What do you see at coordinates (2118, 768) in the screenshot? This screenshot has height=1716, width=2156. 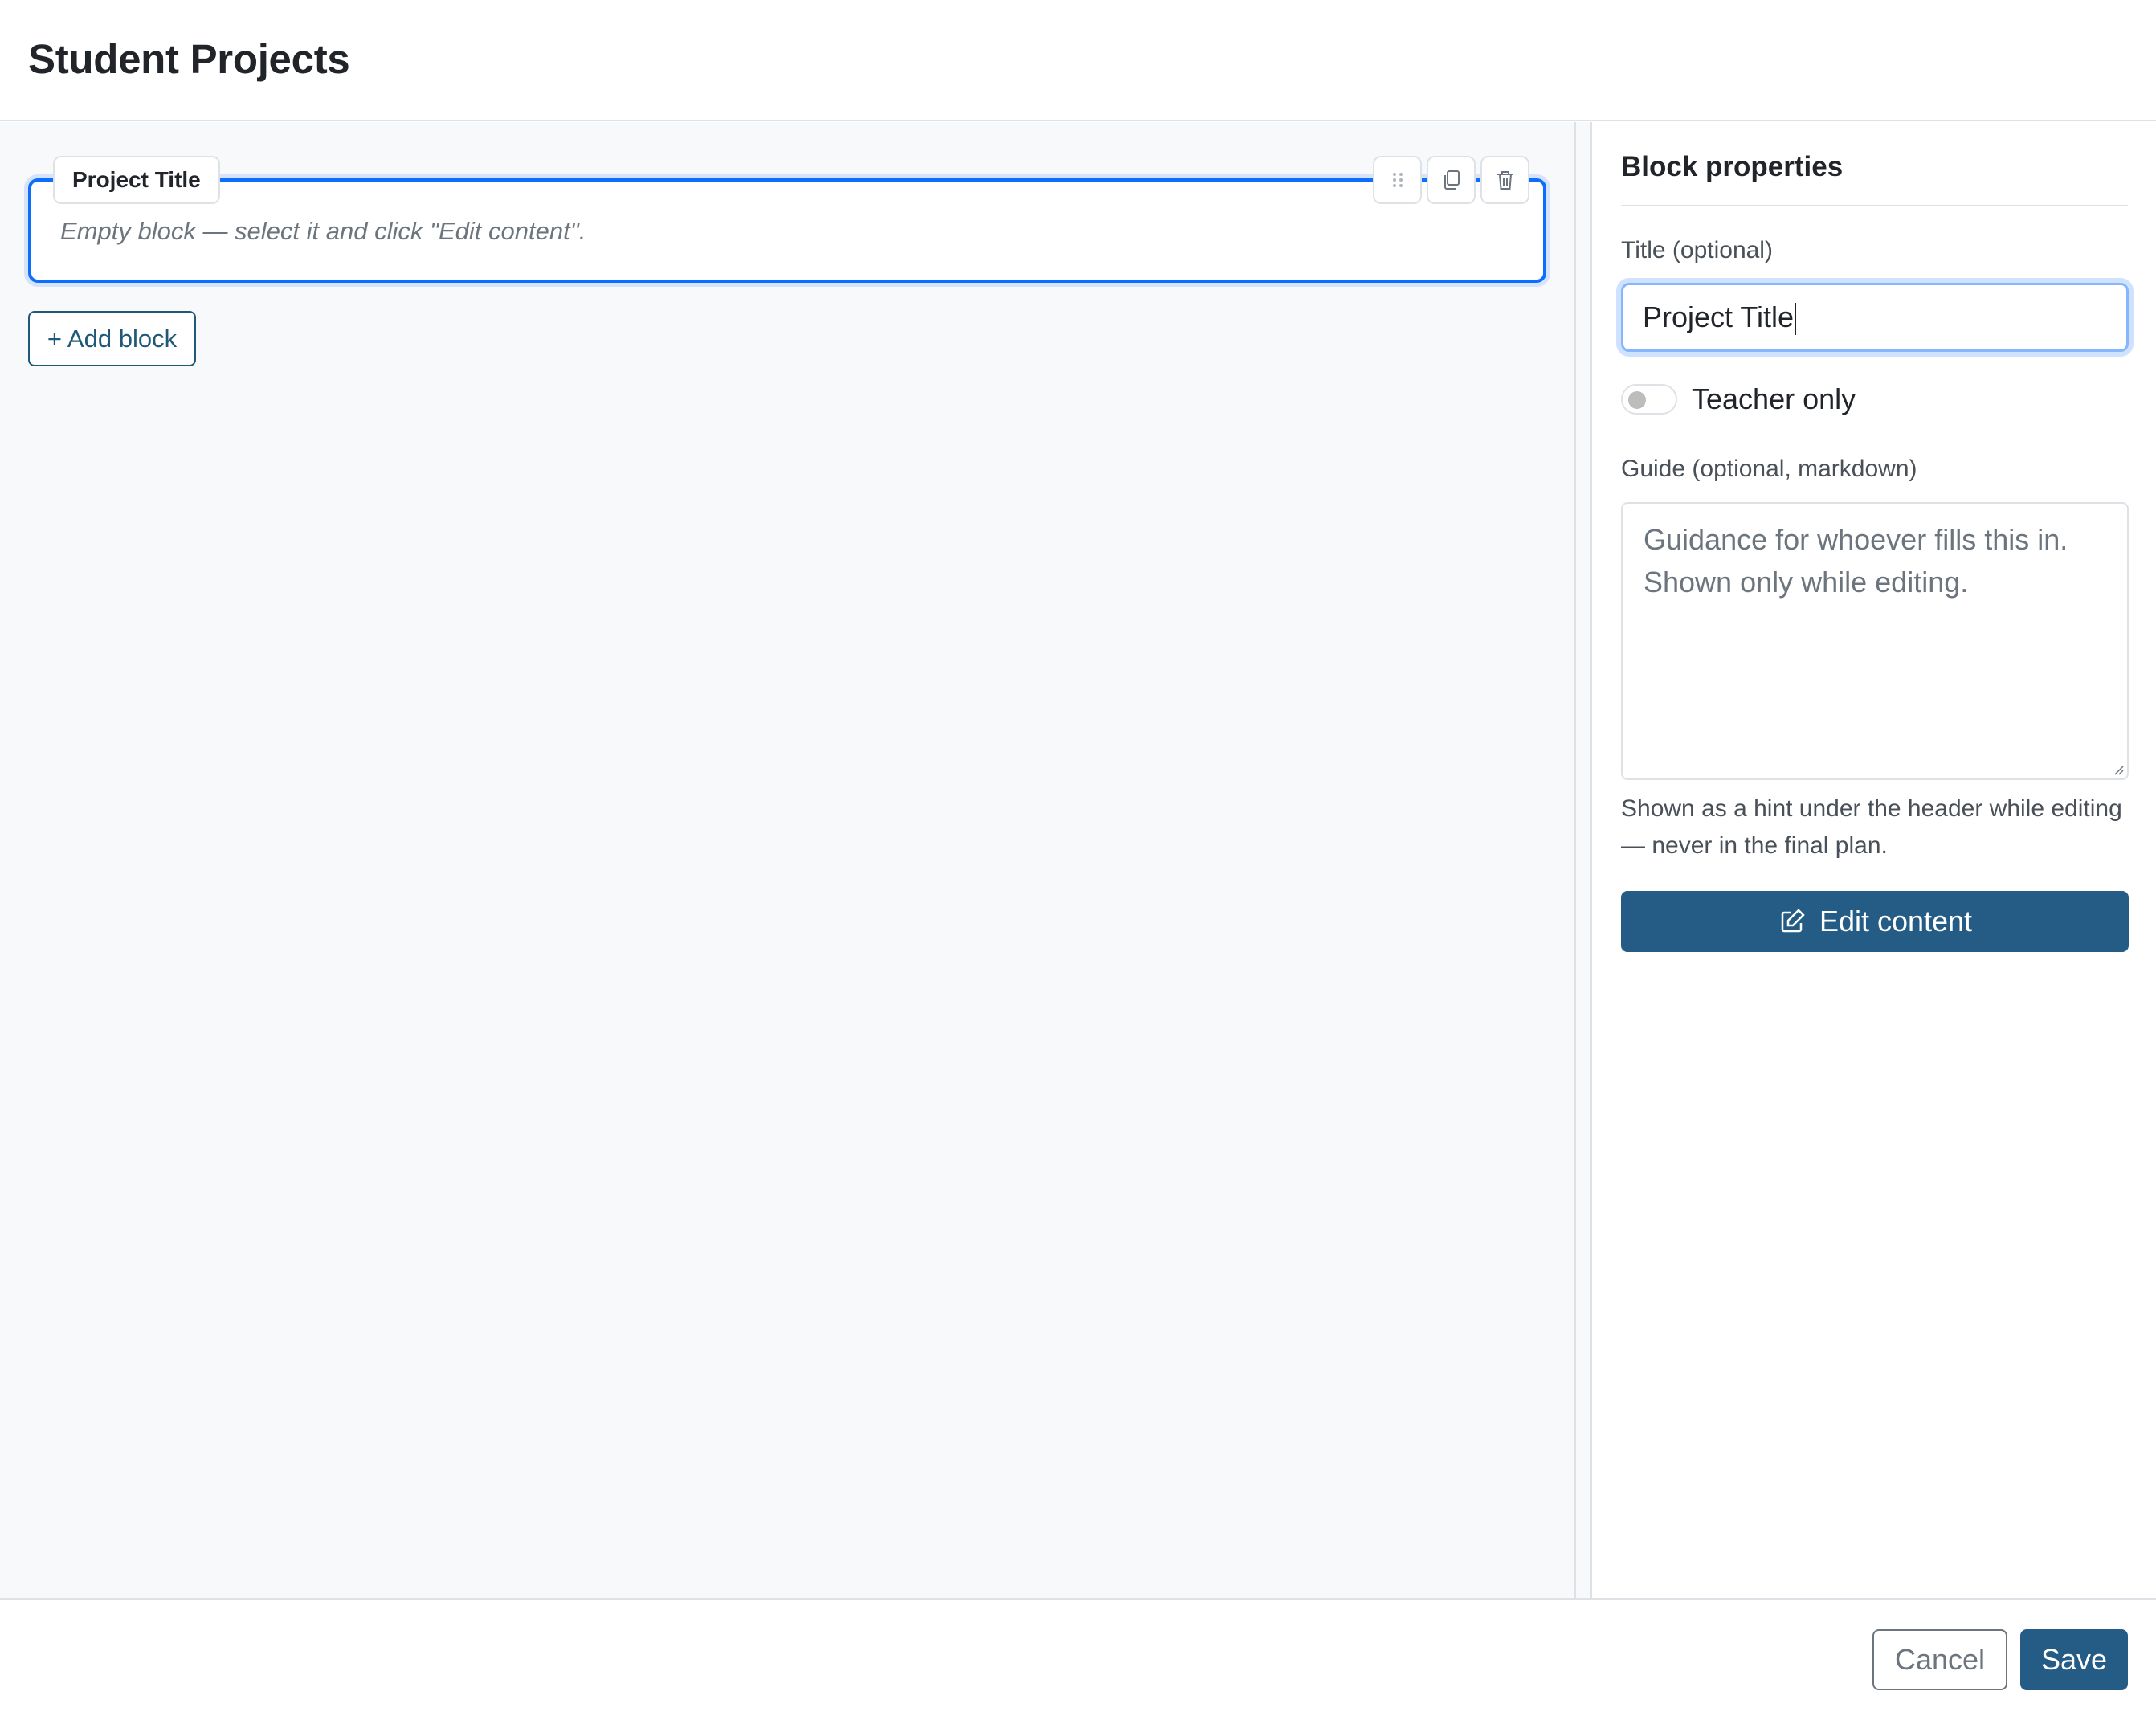 I see `resize-grip-icon` at bounding box center [2118, 768].